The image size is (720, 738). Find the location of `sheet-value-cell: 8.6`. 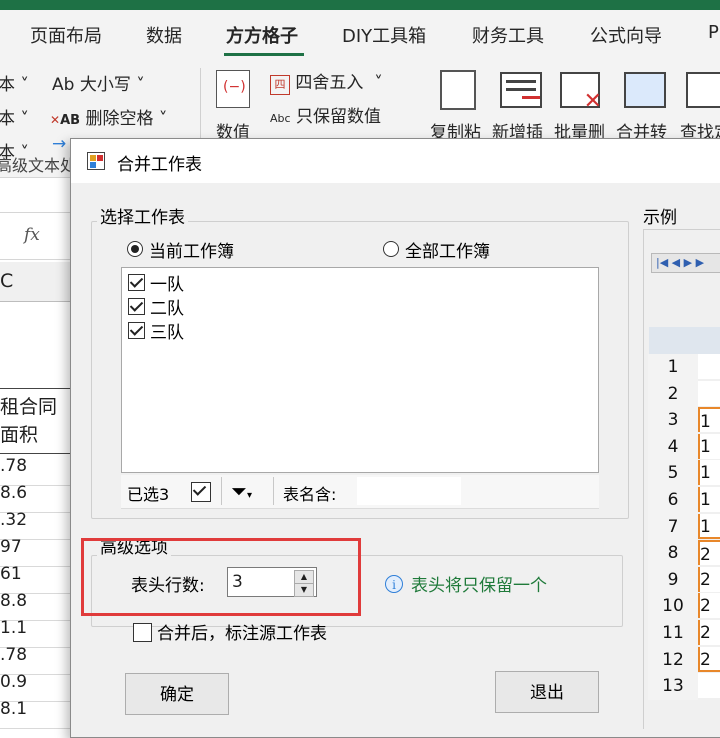

sheet-value-cell: 8.6 is located at coordinates (40, 498).